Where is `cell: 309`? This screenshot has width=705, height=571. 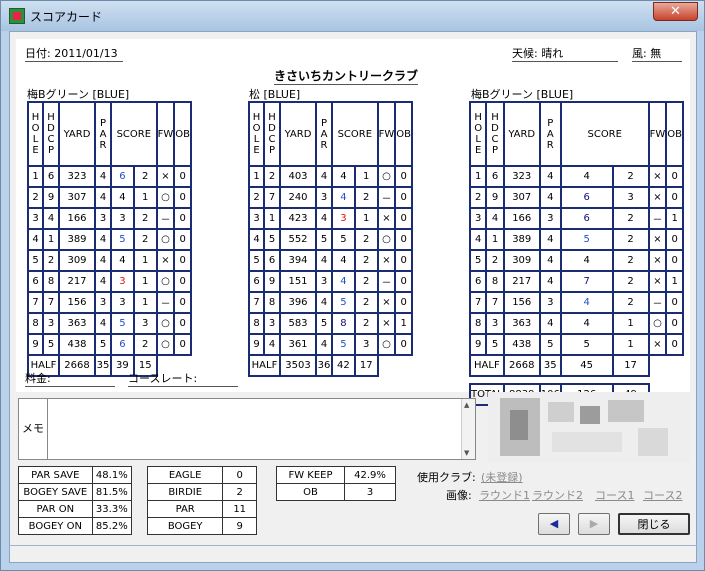
cell: 309 is located at coordinates (521, 260).